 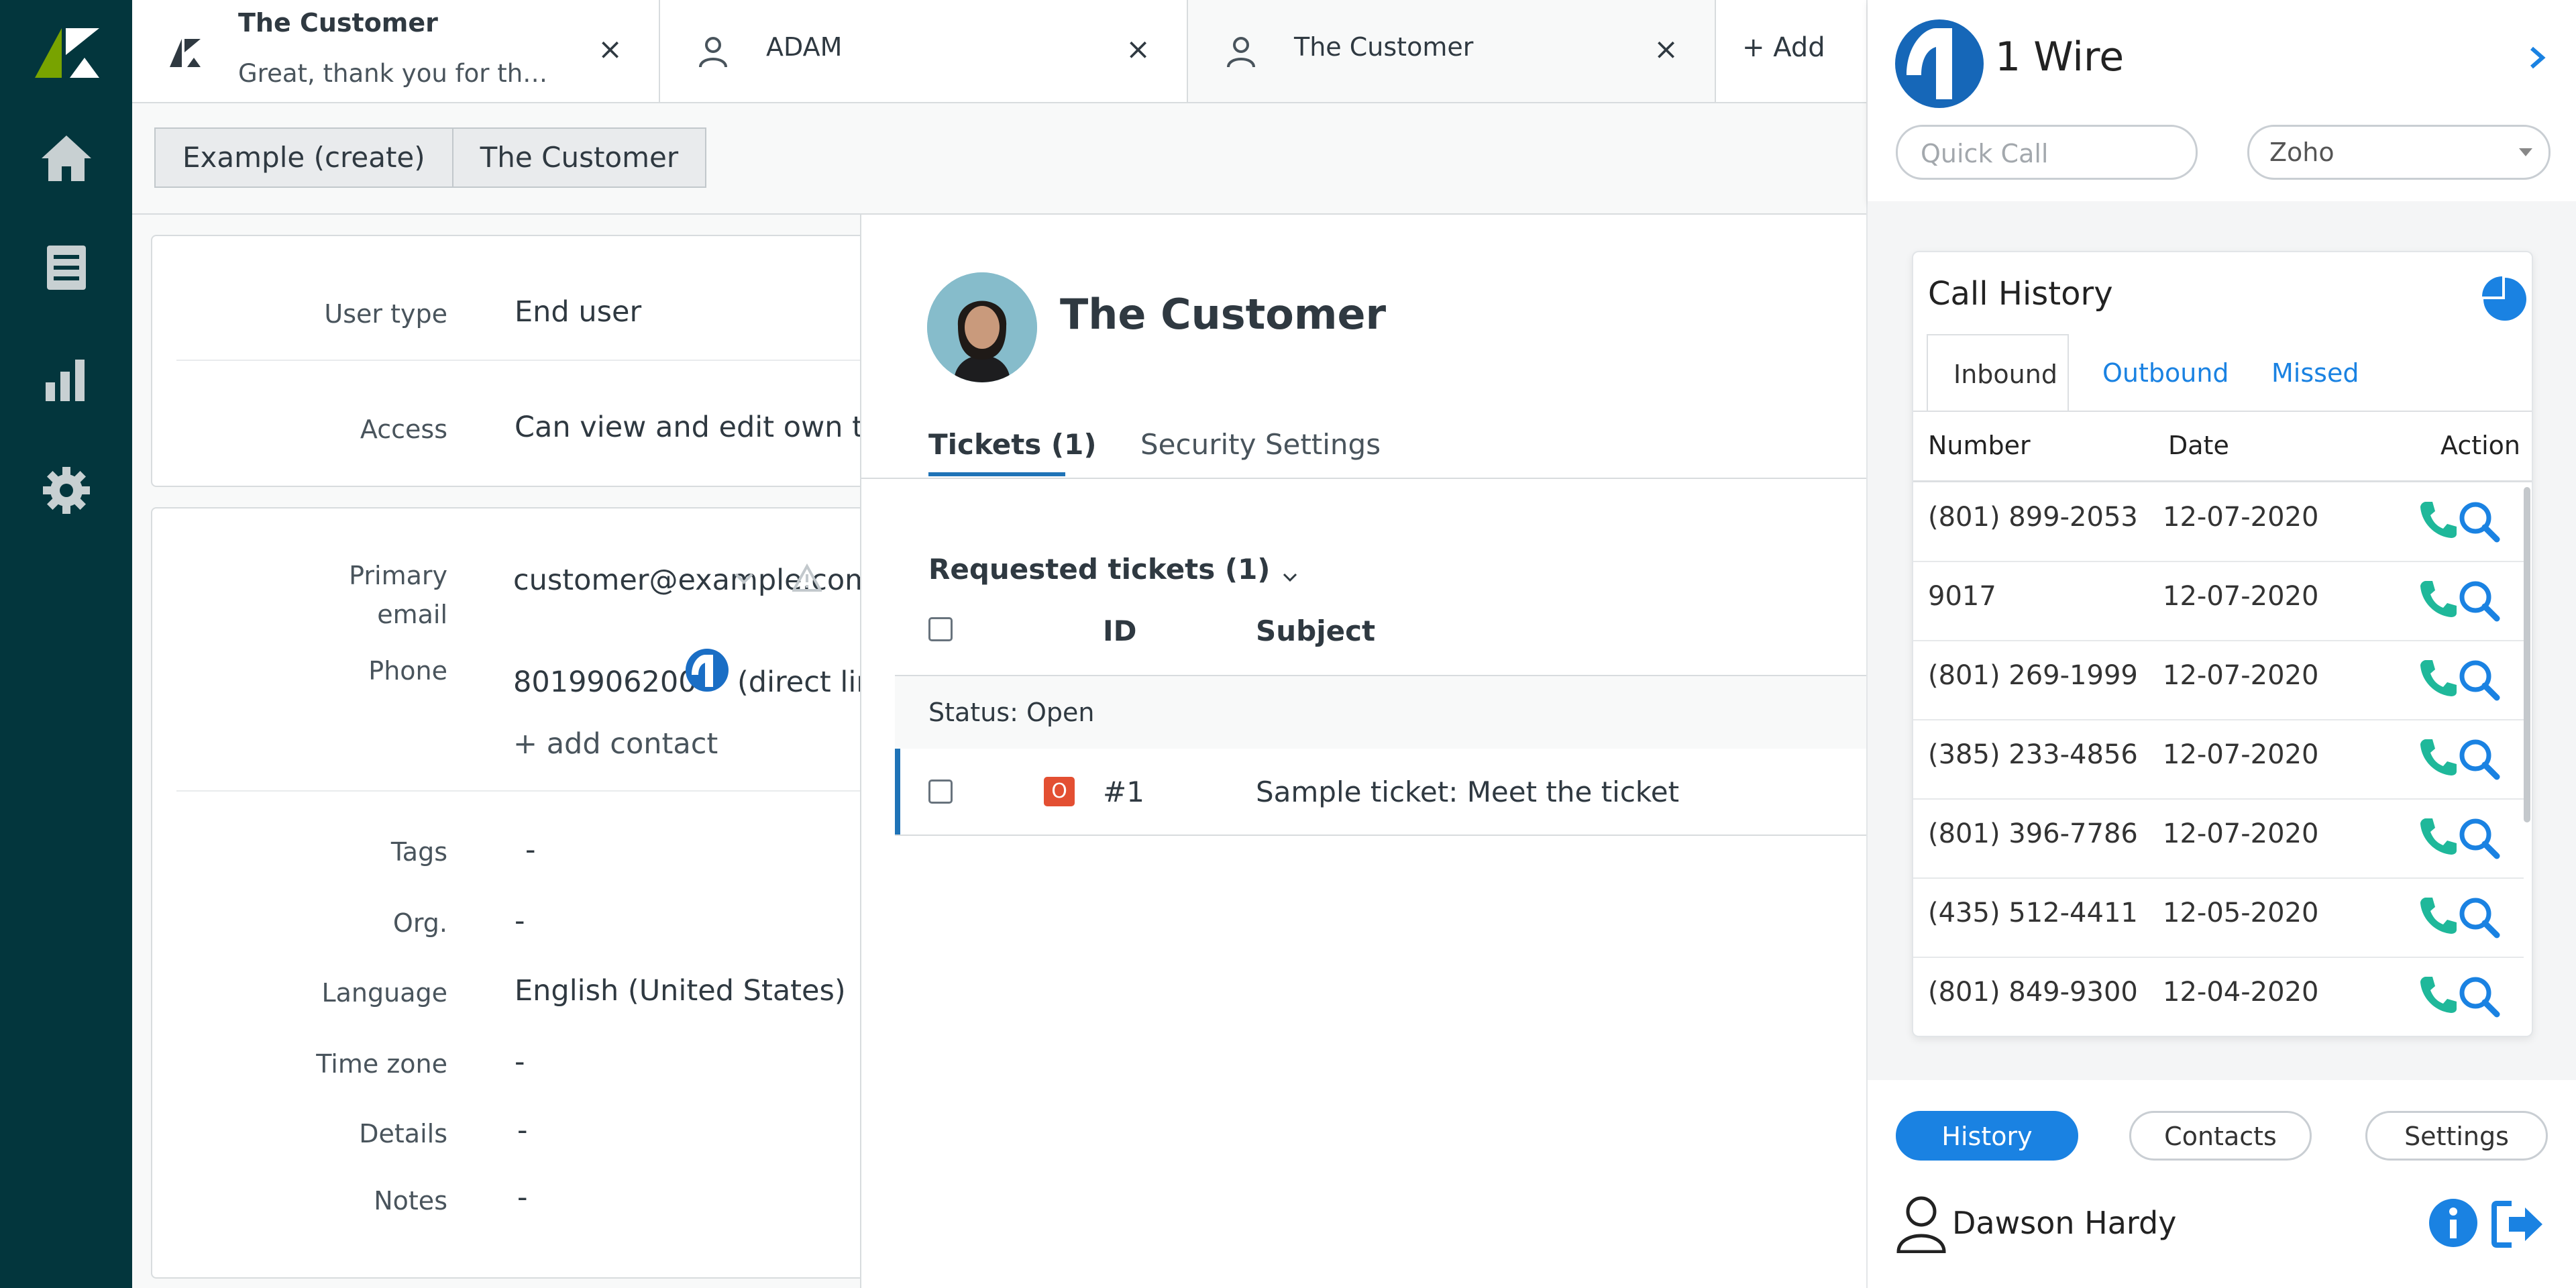 What do you see at coordinates (2505, 299) in the screenshot?
I see `stats-pie-icon` at bounding box center [2505, 299].